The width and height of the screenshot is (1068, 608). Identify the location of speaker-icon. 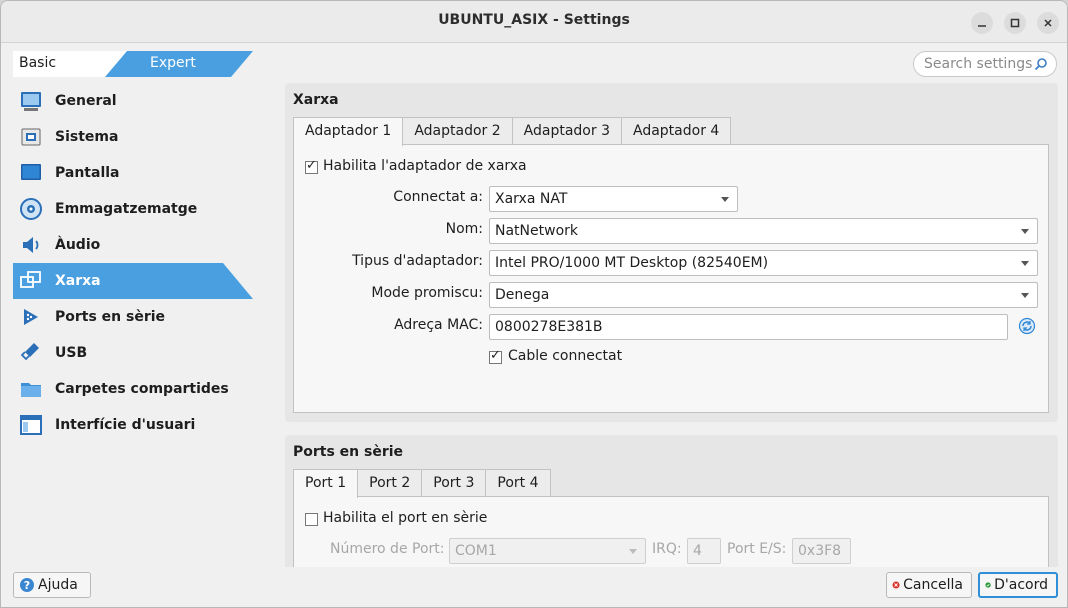
(31, 245).